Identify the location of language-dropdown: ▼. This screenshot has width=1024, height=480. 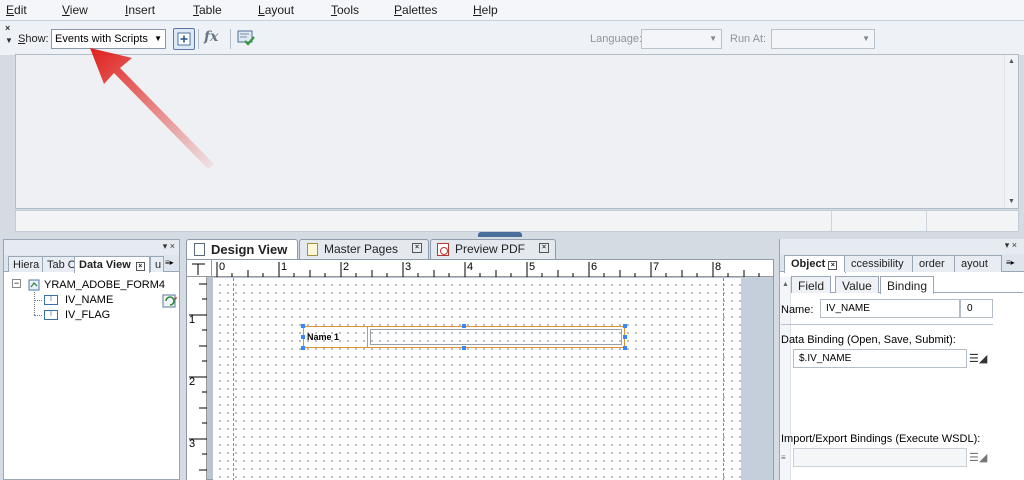
(681, 39).